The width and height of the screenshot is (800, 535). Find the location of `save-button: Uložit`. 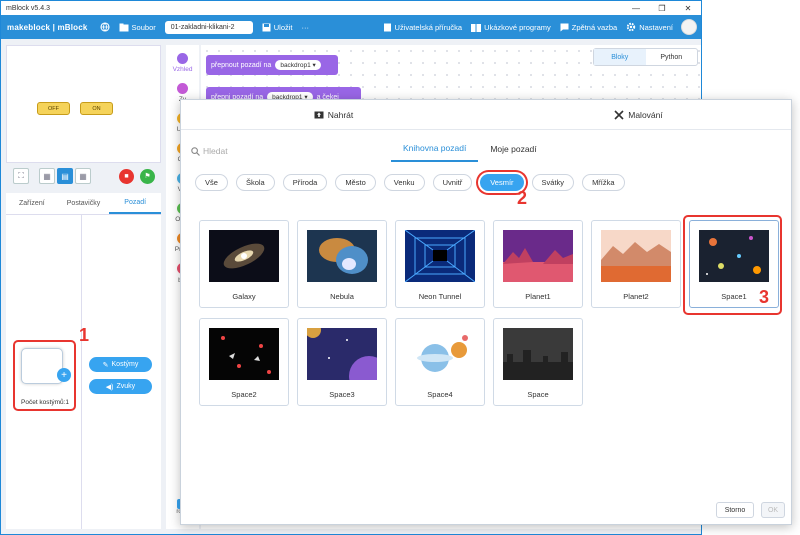

save-button: Uložit is located at coordinates (277, 27).